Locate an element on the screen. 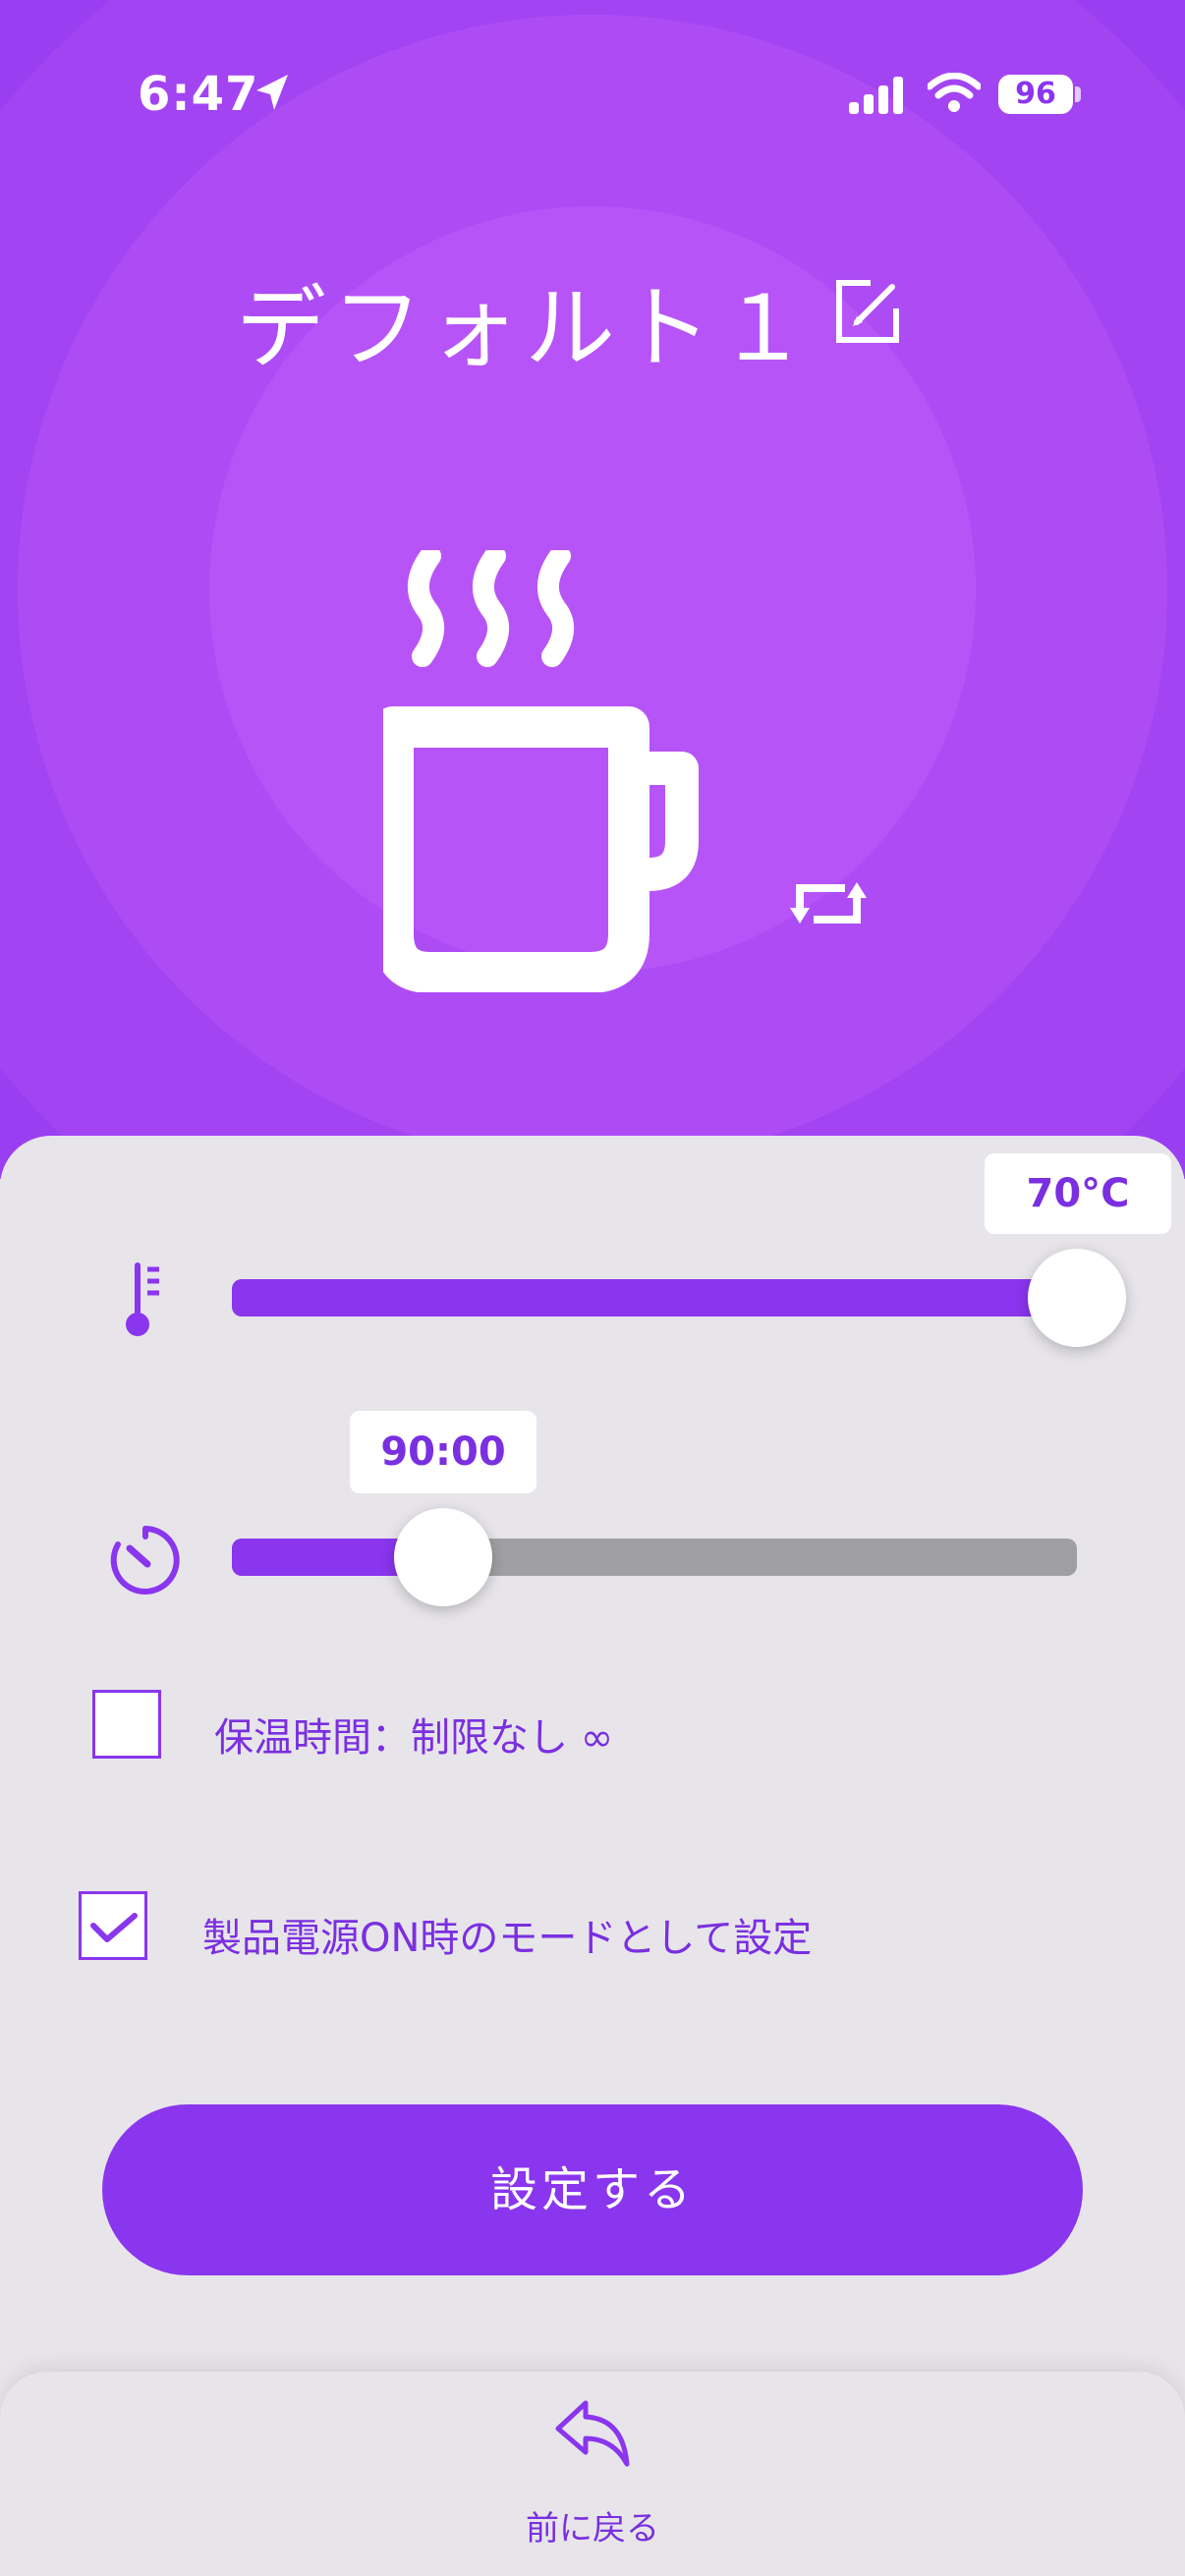 This screenshot has height=2576, width=1185. cellular-signal-icon is located at coordinates (876, 95).